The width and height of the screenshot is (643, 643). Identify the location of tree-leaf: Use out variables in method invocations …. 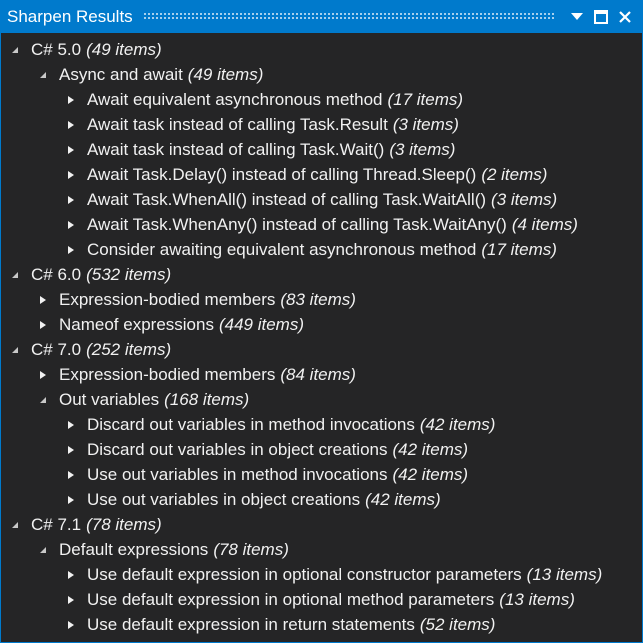
(321, 474).